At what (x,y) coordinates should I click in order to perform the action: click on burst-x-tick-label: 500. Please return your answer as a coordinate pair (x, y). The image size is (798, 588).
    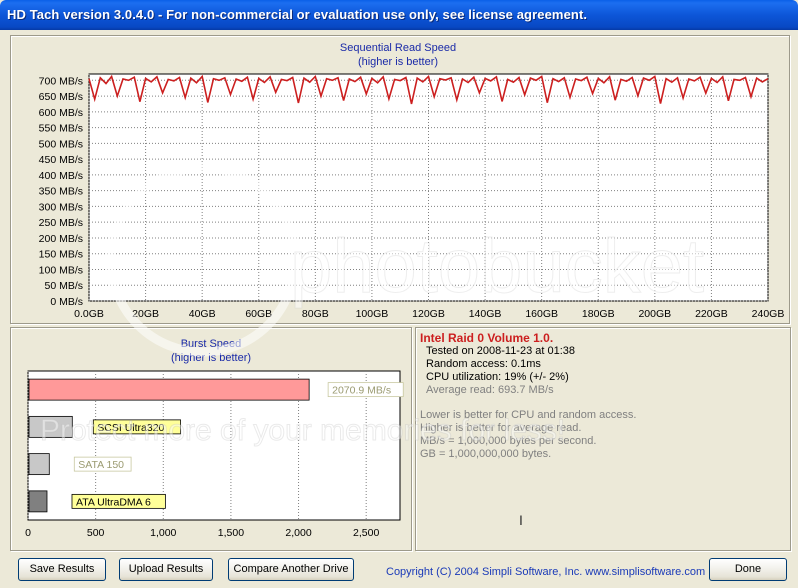
    Looking at the image, I should click on (96, 533).